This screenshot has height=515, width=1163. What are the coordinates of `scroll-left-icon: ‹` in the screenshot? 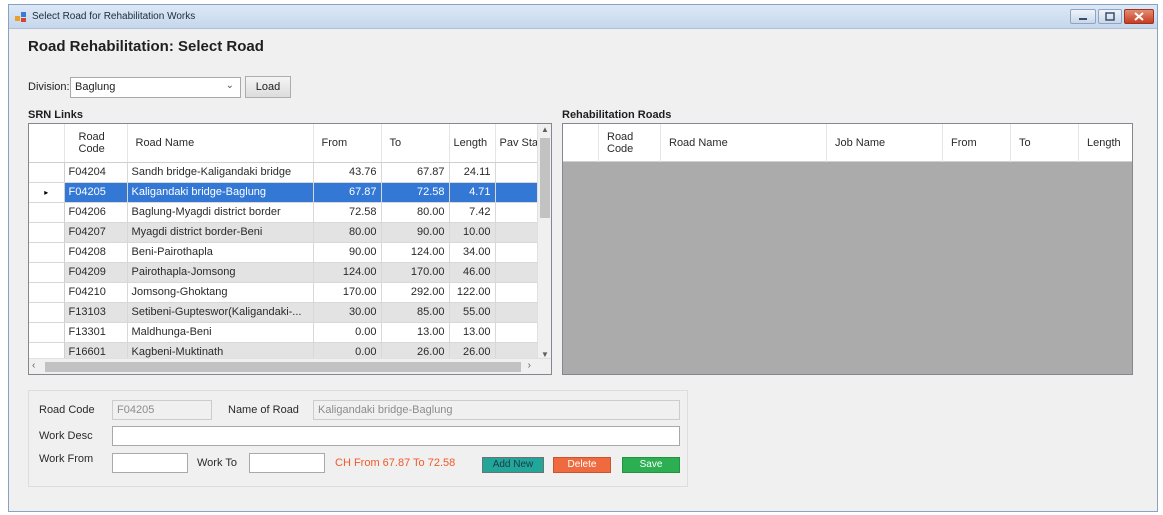 It's located at (33, 365).